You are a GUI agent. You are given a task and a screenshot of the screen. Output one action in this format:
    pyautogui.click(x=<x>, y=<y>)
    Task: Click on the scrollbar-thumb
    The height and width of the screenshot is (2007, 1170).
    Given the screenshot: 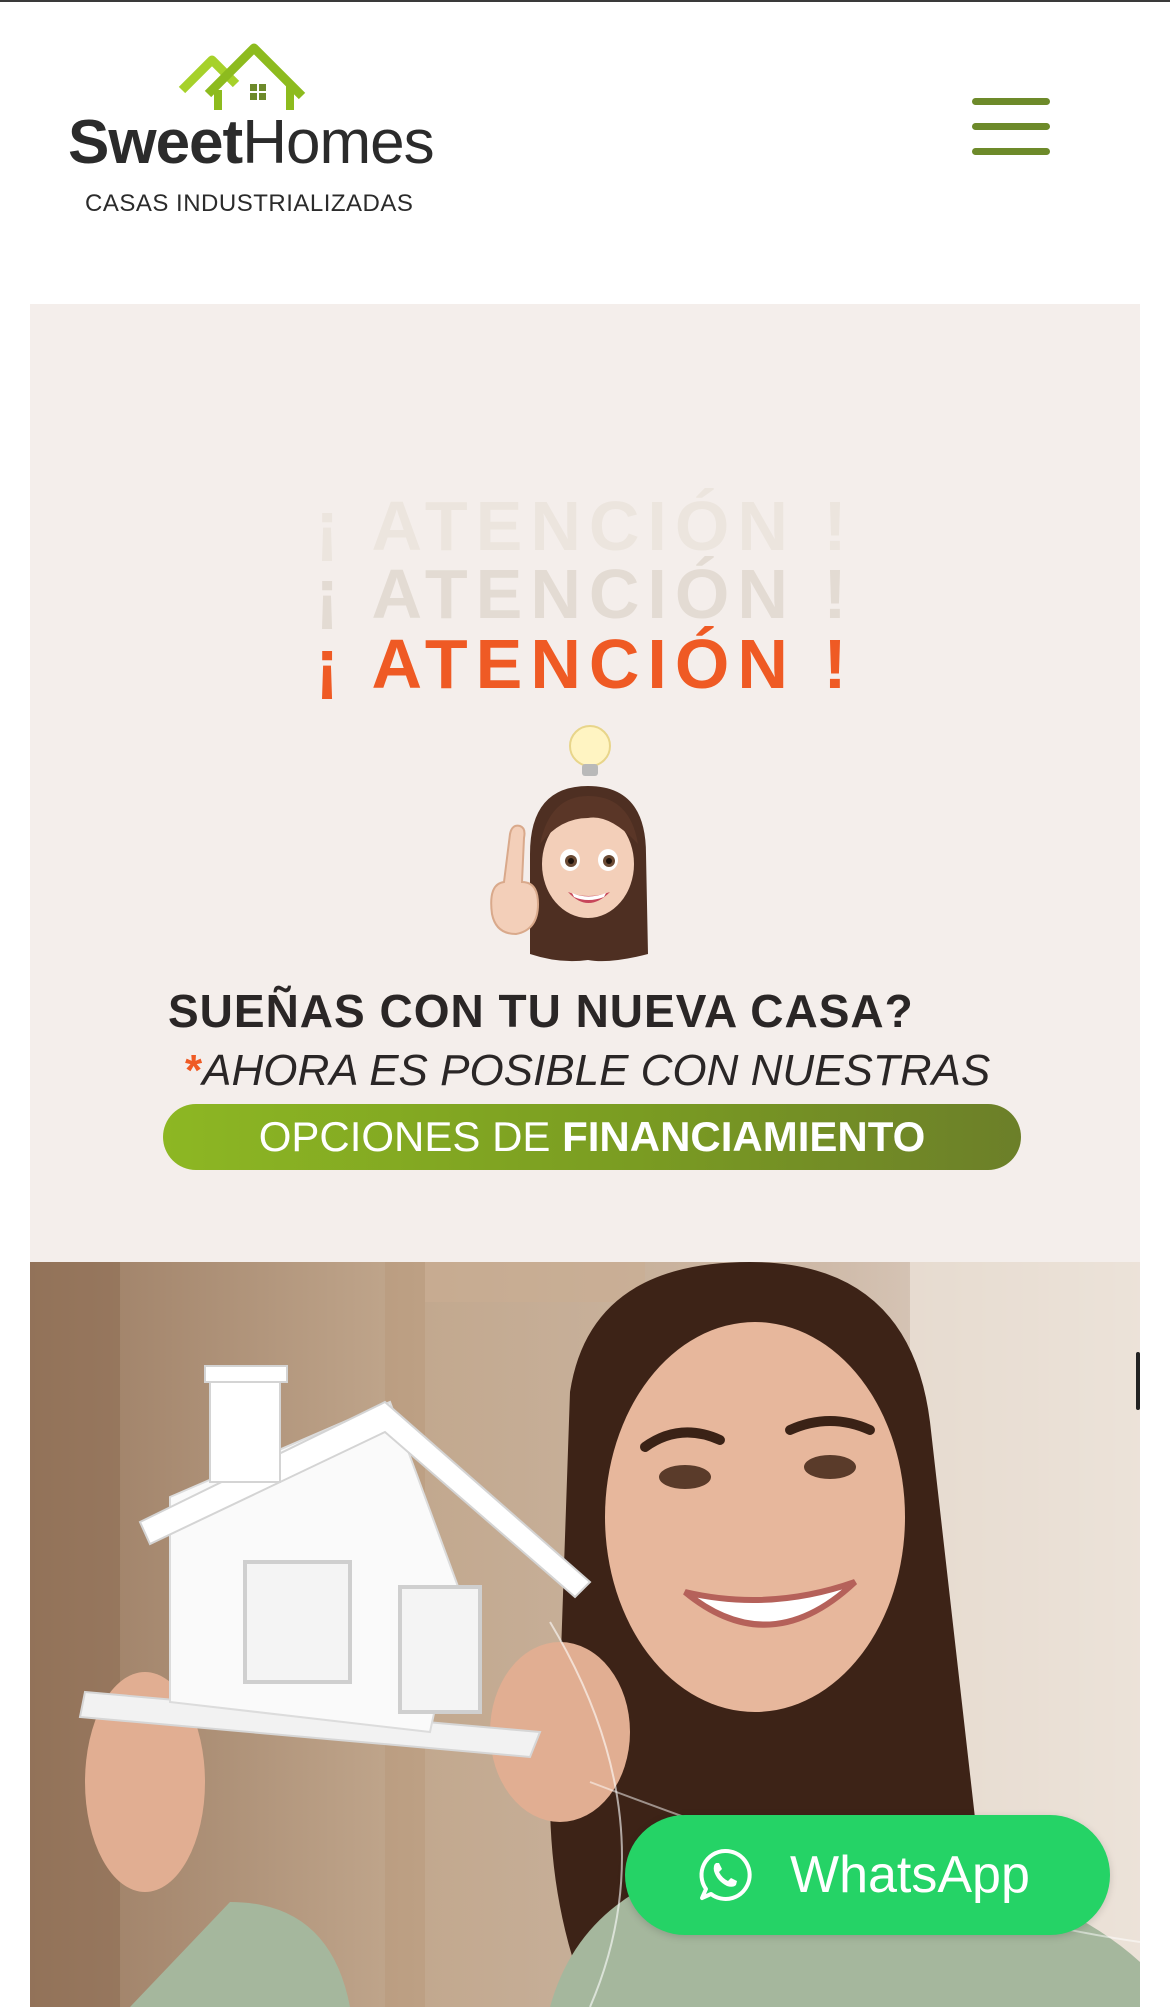 What is the action you would take?
    pyautogui.click(x=1138, y=1381)
    